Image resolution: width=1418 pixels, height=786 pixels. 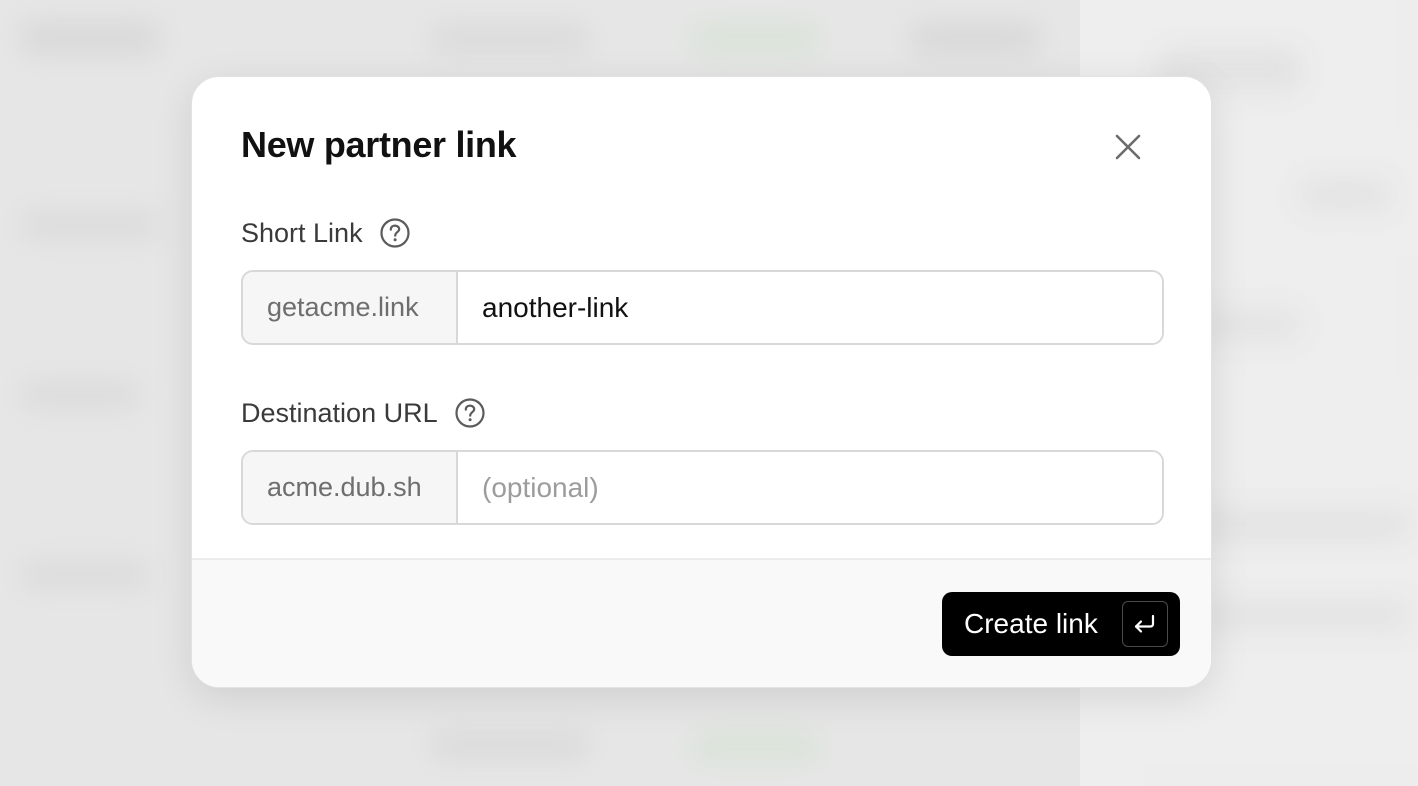 I want to click on destination-url-input, so click(x=810, y=487).